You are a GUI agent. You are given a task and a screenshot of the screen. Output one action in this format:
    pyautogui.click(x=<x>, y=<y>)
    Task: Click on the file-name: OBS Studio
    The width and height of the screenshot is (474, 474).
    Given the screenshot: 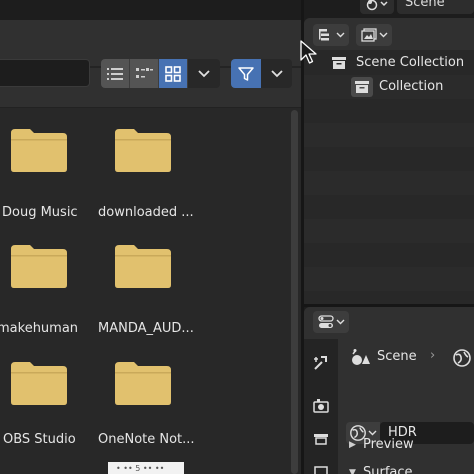 What is the action you would take?
    pyautogui.click(x=39, y=439)
    